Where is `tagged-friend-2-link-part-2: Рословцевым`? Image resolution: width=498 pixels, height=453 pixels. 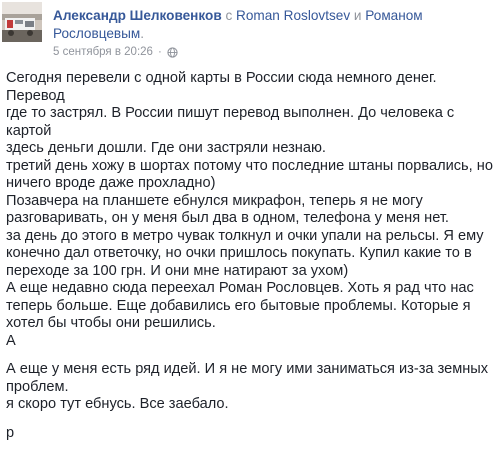 tagged-friend-2-link-part-2: Рословцевым is located at coordinates (96, 33).